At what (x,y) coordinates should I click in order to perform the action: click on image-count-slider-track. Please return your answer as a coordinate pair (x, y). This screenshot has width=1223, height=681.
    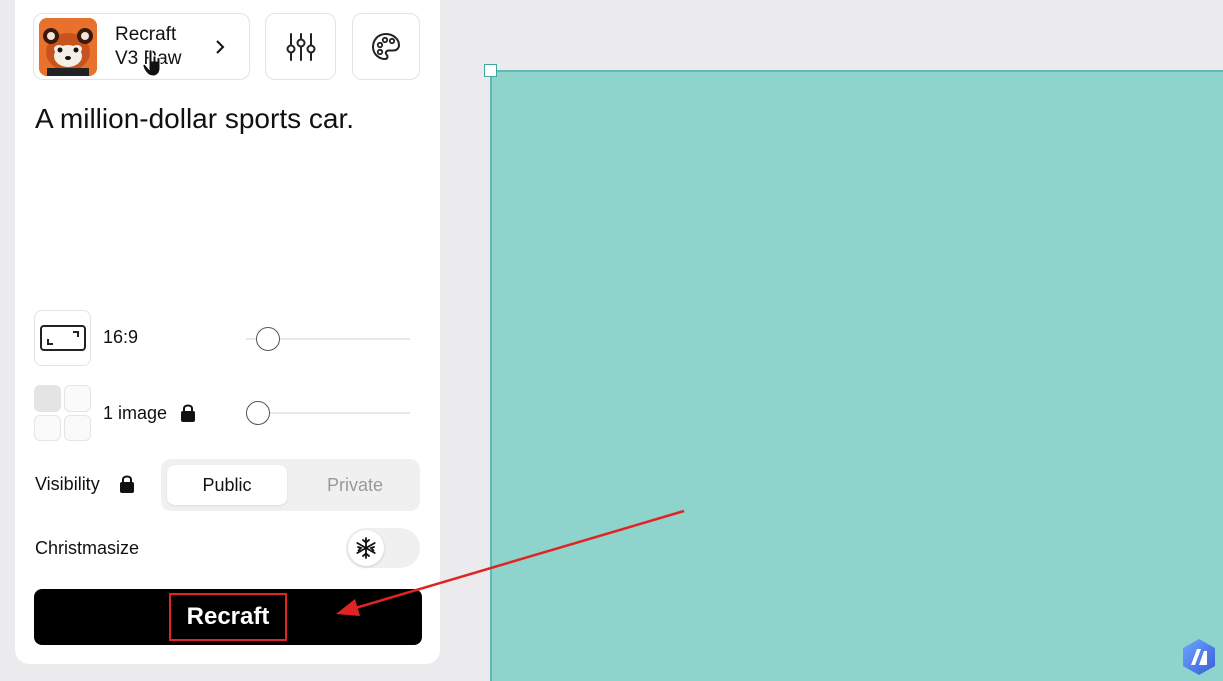
    Looking at the image, I should click on (328, 413).